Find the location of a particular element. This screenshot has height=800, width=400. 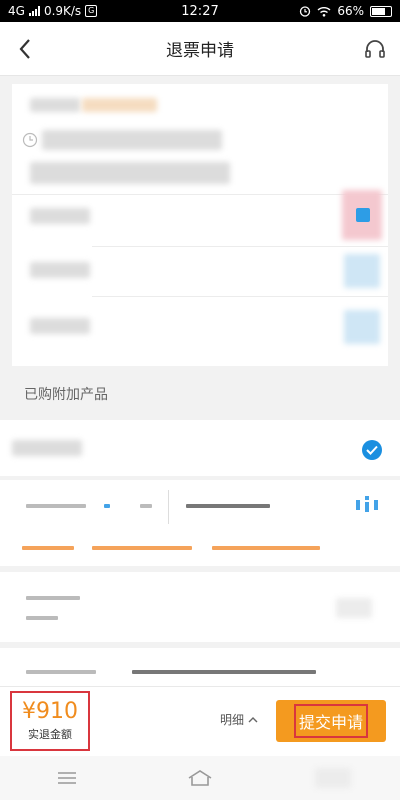

system-nav-bar is located at coordinates (200, 778).